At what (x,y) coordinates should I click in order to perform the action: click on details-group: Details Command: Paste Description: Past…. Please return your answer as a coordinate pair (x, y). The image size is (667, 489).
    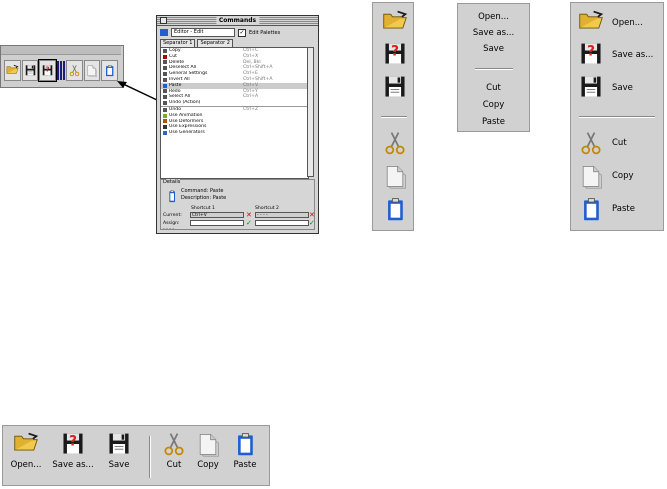
    Looking at the image, I should click on (237, 205).